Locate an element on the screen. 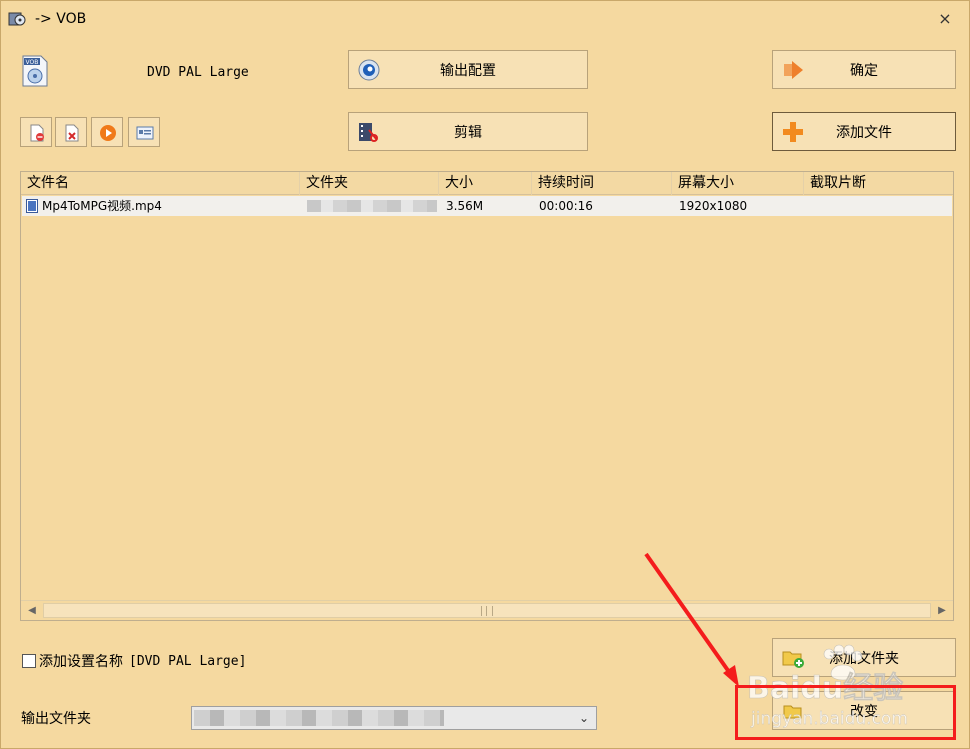  plus-icon is located at coordinates (793, 132).